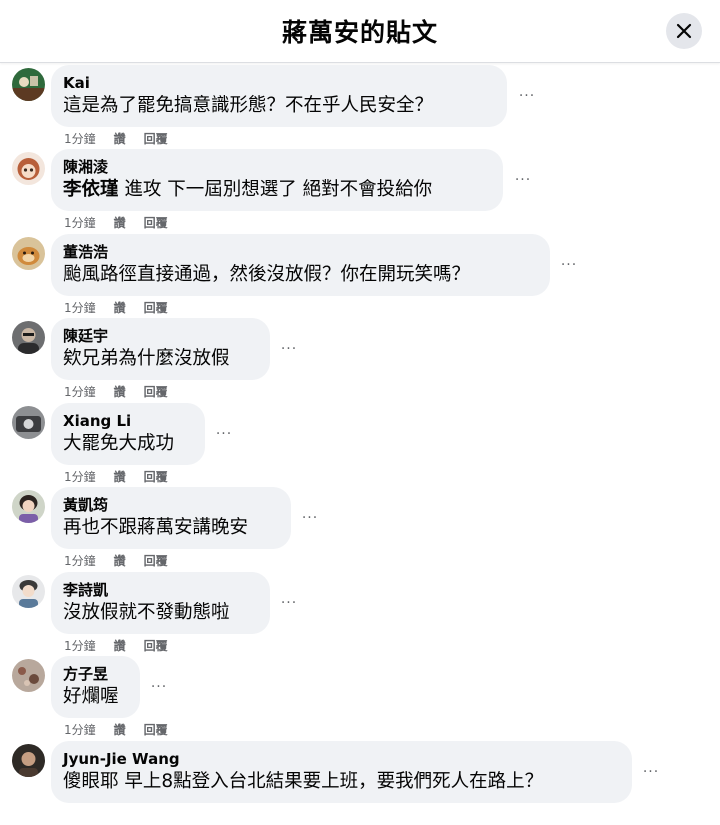 The width and height of the screenshot is (720, 825). What do you see at coordinates (341, 759) in the screenshot?
I see `comment-author: Jyun-Jie Wang` at bounding box center [341, 759].